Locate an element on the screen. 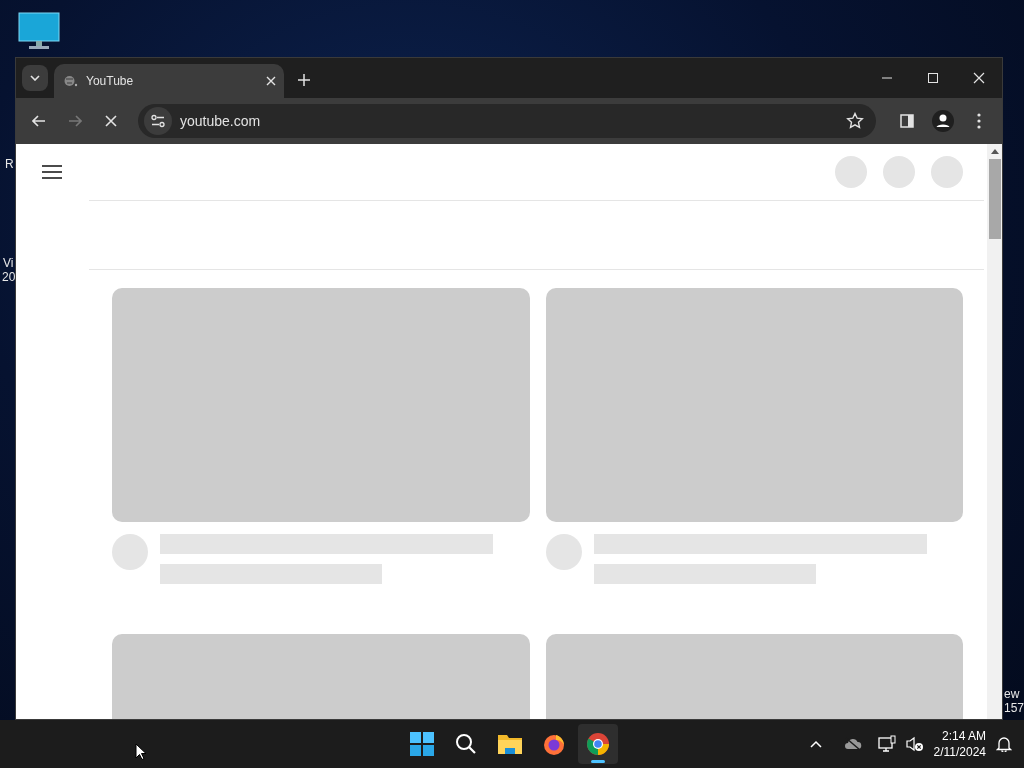 This screenshot has height=768, width=1024. icon-label: 20 is located at coordinates (9, 277).